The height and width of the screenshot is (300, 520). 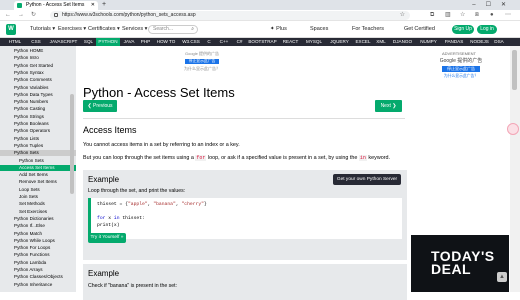 What do you see at coordinates (209, 42) in the screenshot?
I see `topnav-item-c: C` at bounding box center [209, 42].